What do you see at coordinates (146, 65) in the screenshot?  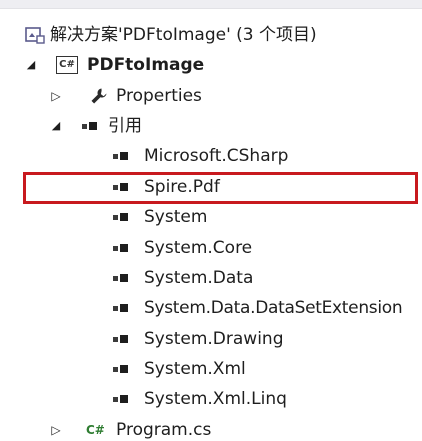 I see `project-label: PDFtoImage` at bounding box center [146, 65].